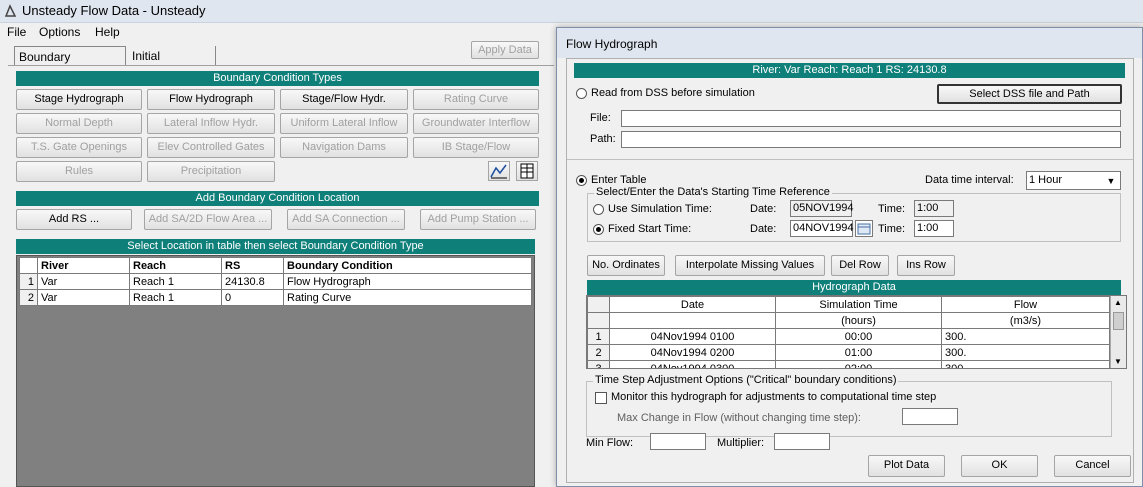 This screenshot has width=1143, height=487. What do you see at coordinates (407, 281) in the screenshot?
I see `cell-bc: Flow Hydrograph` at bounding box center [407, 281].